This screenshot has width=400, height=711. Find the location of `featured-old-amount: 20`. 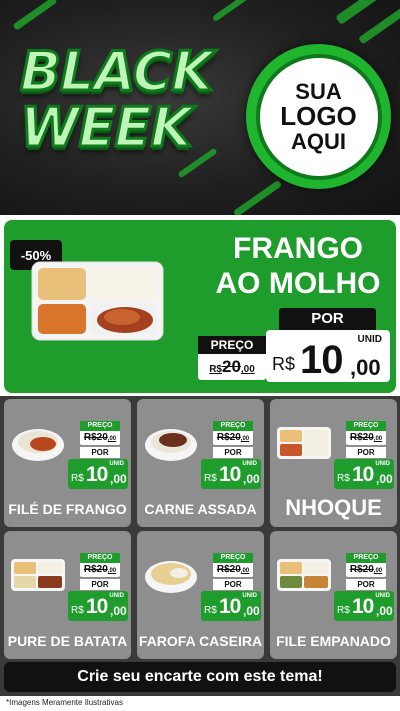

featured-old-amount: 20 is located at coordinates (231, 366).